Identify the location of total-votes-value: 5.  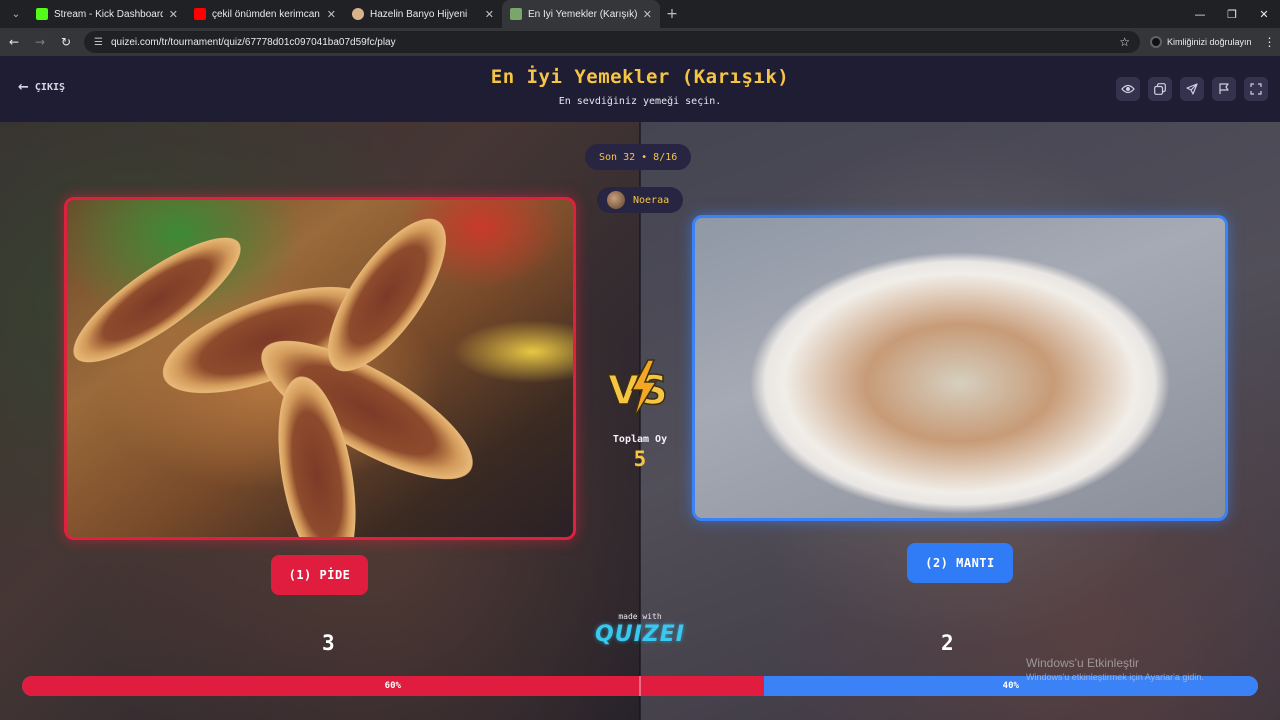
(640, 459).